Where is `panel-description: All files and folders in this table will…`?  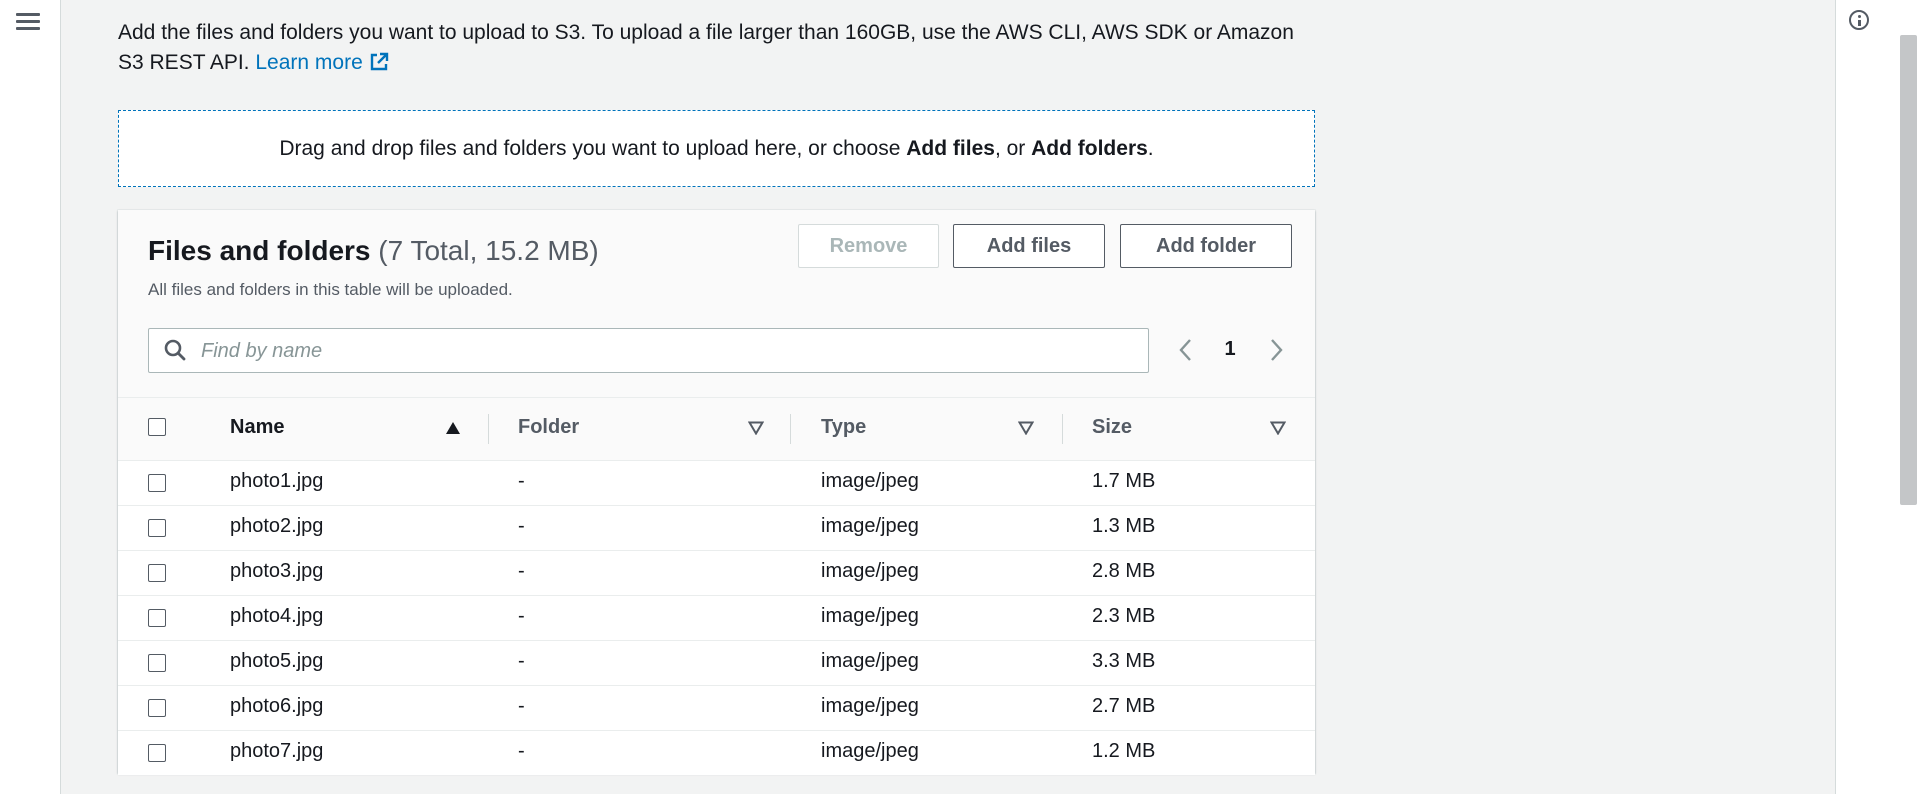
panel-description: All files and folders in this table will… is located at coordinates (330, 289).